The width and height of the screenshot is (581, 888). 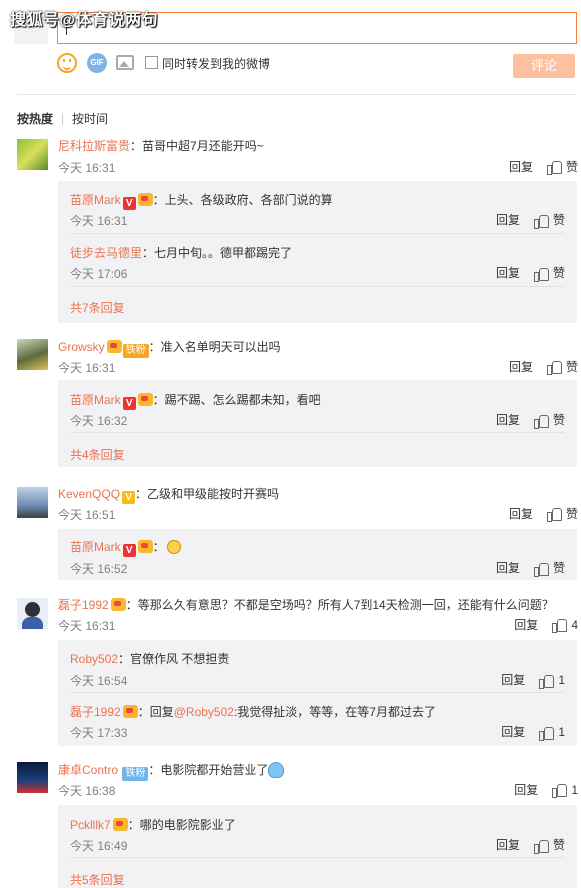 I want to click on username-link: 尼科拉斯富贵, so click(x=94, y=146).